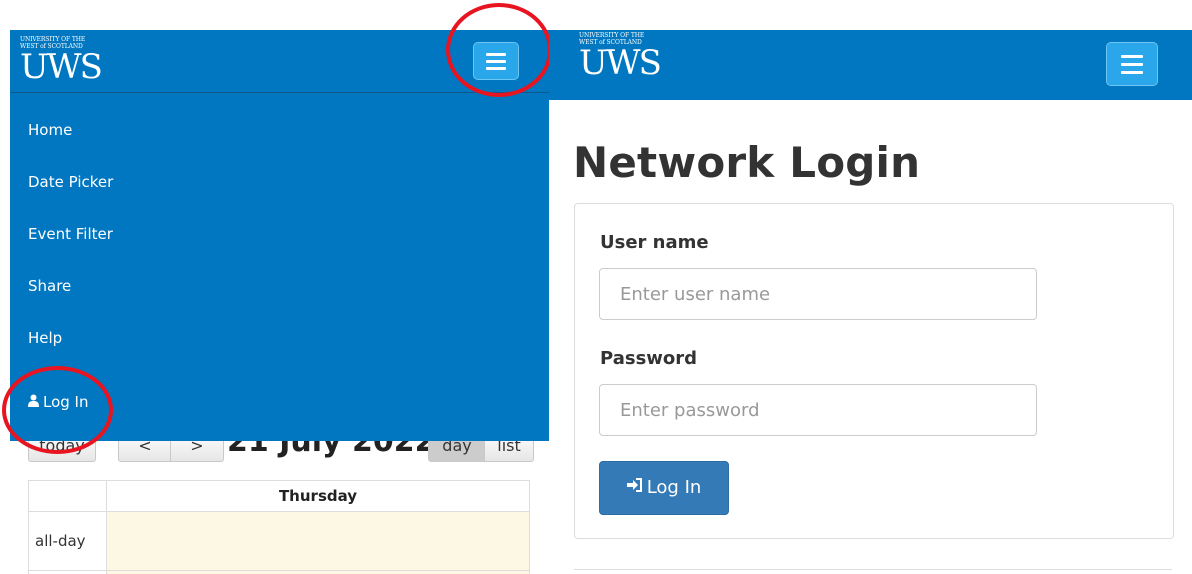  Describe the element at coordinates (318, 541) in the screenshot. I see `allday-slot` at that location.